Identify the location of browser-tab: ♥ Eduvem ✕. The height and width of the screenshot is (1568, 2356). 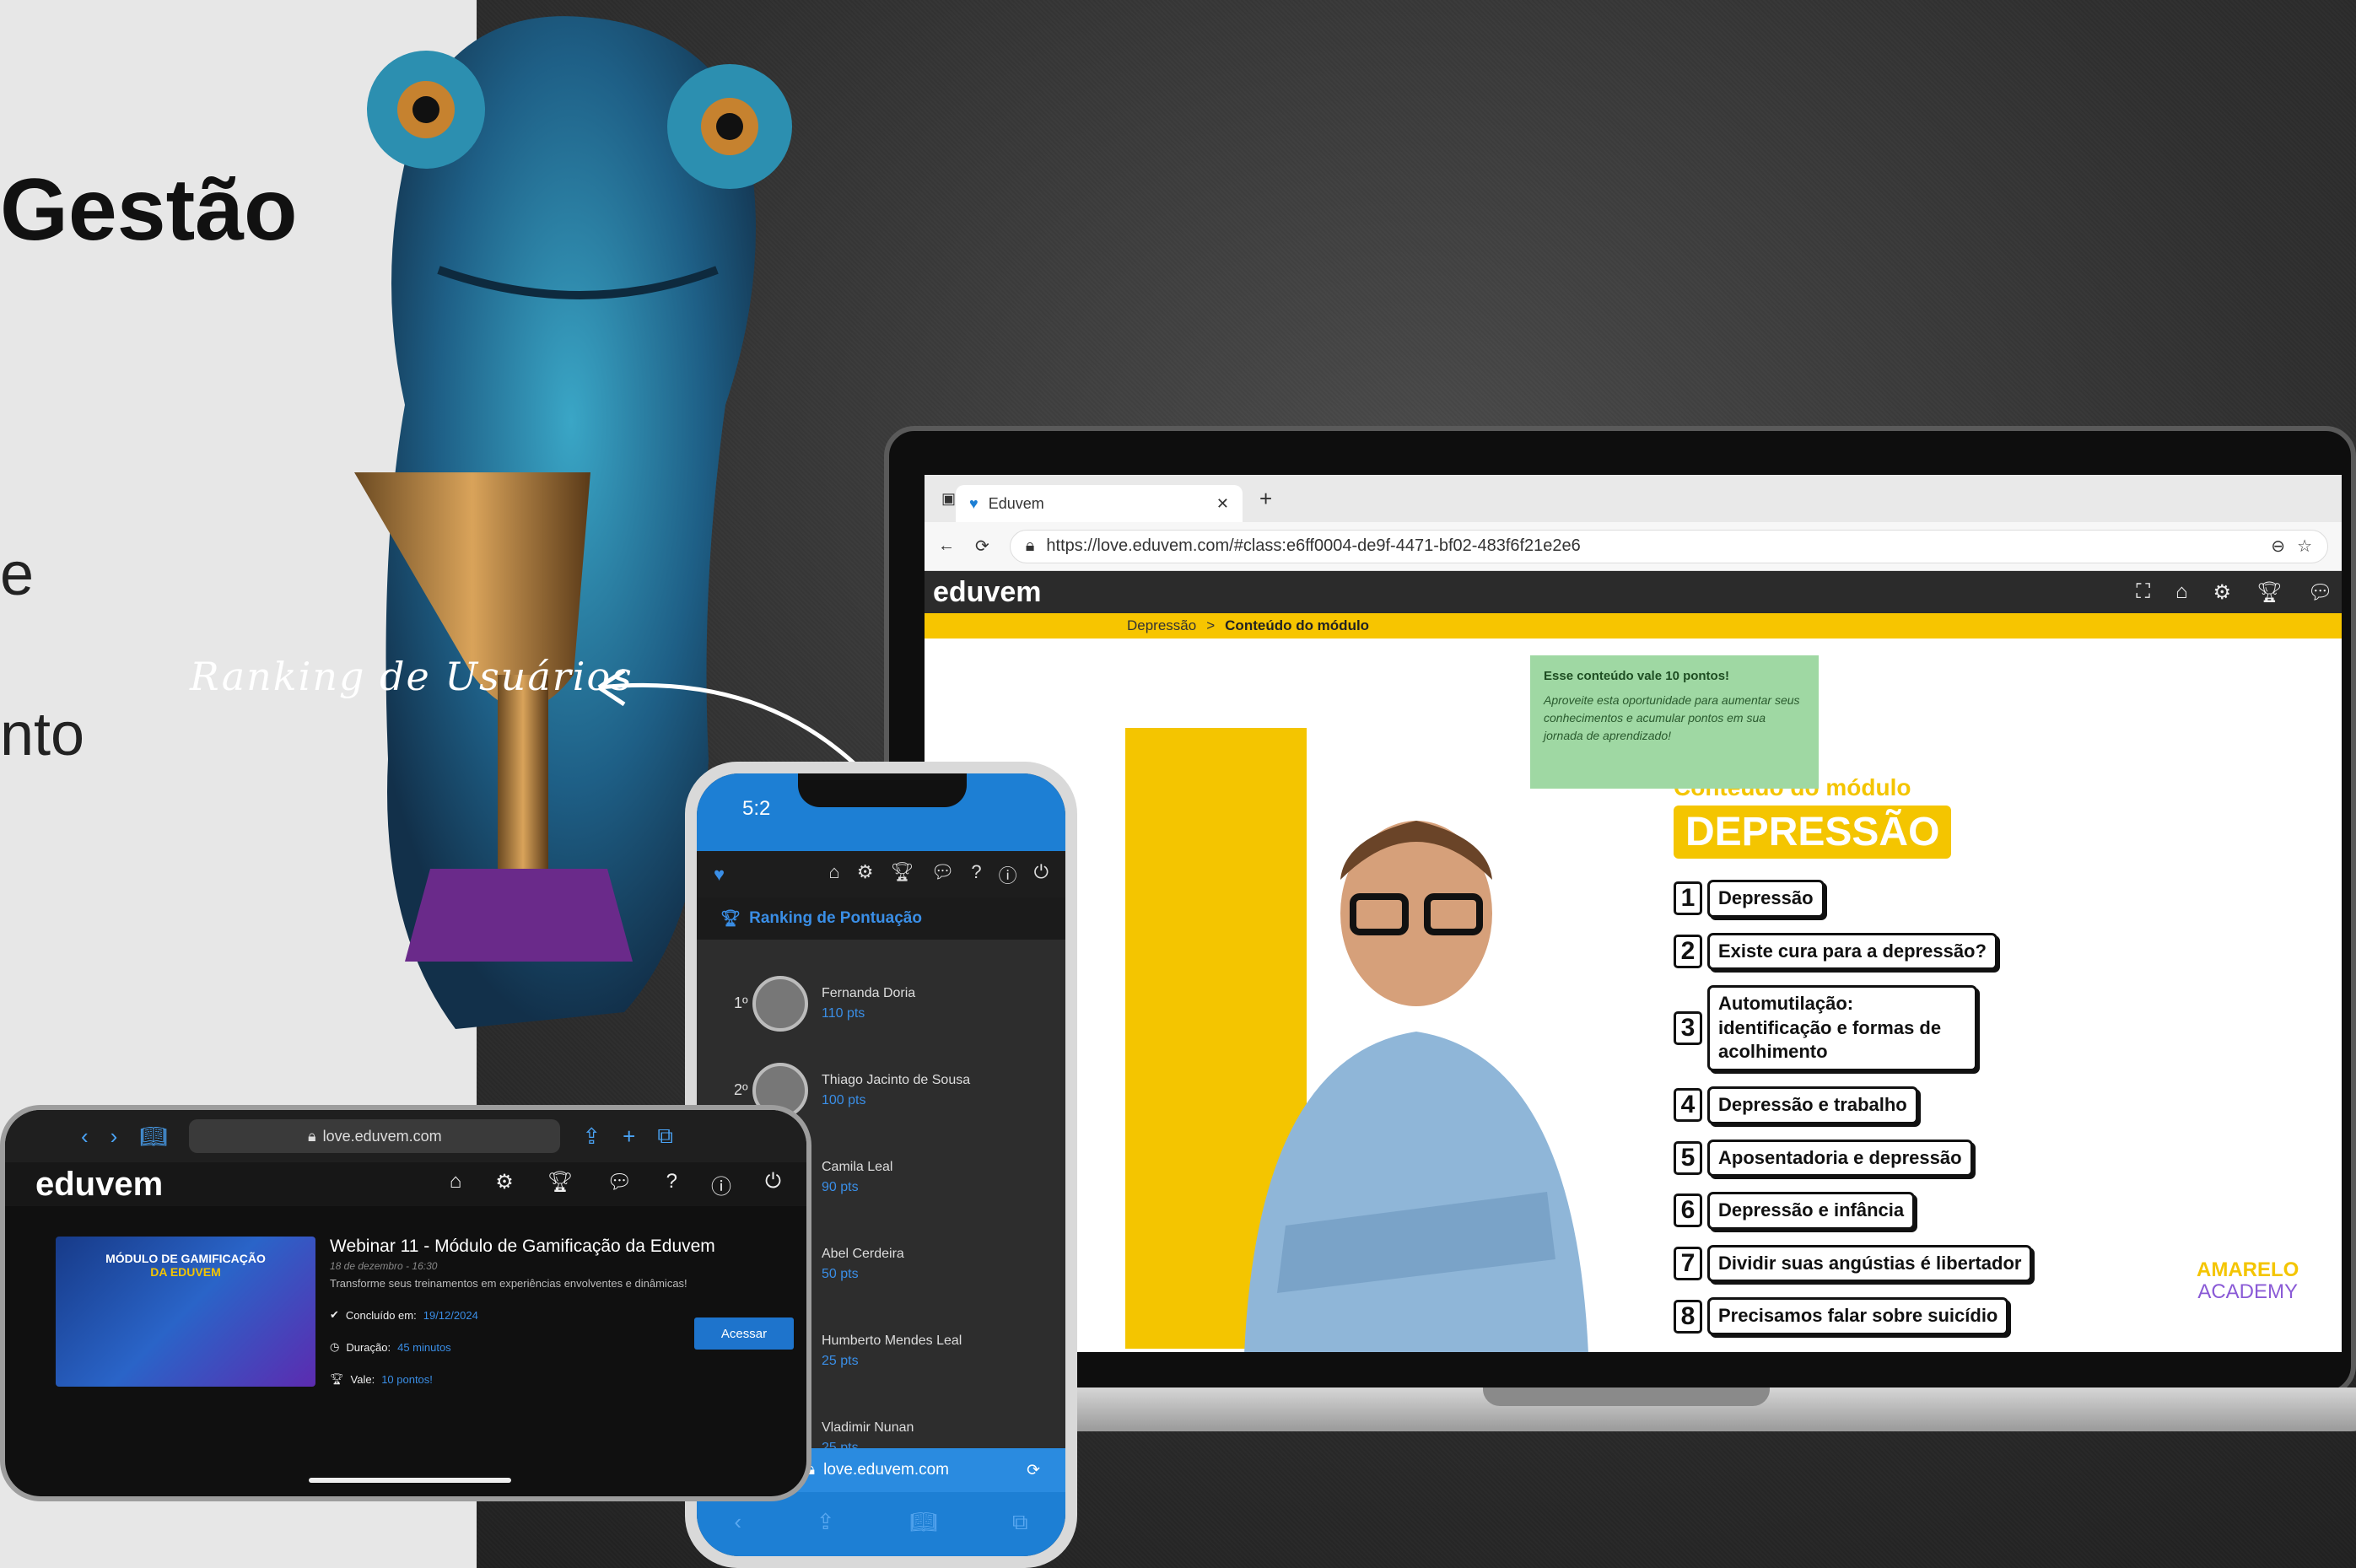
(1100, 504).